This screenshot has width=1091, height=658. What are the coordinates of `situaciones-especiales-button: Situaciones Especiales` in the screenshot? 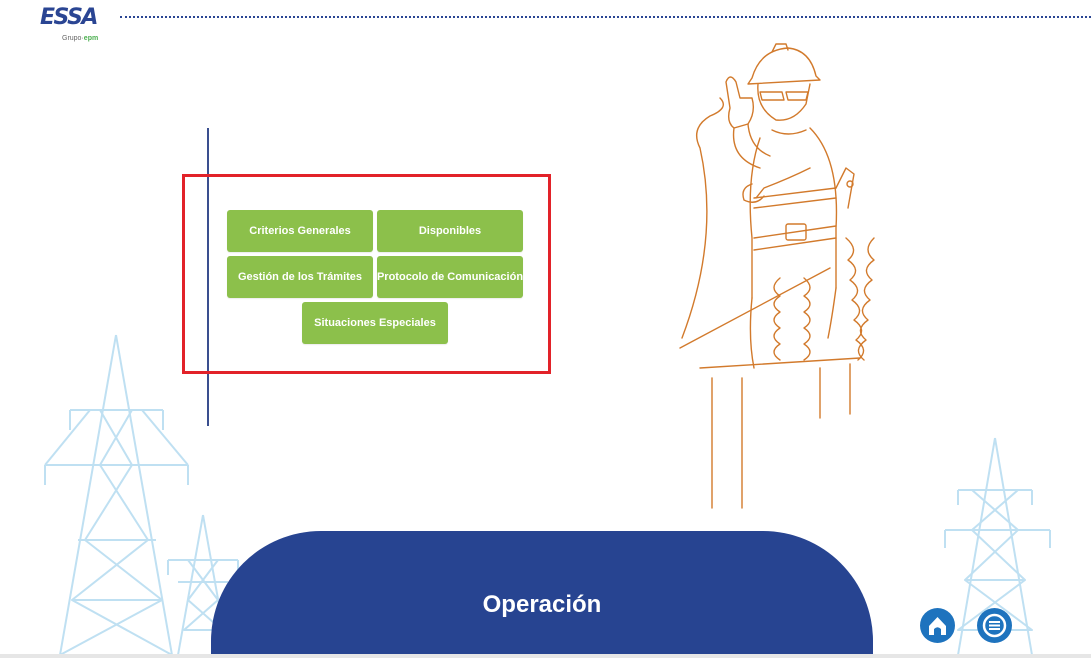 It's located at (375, 323).